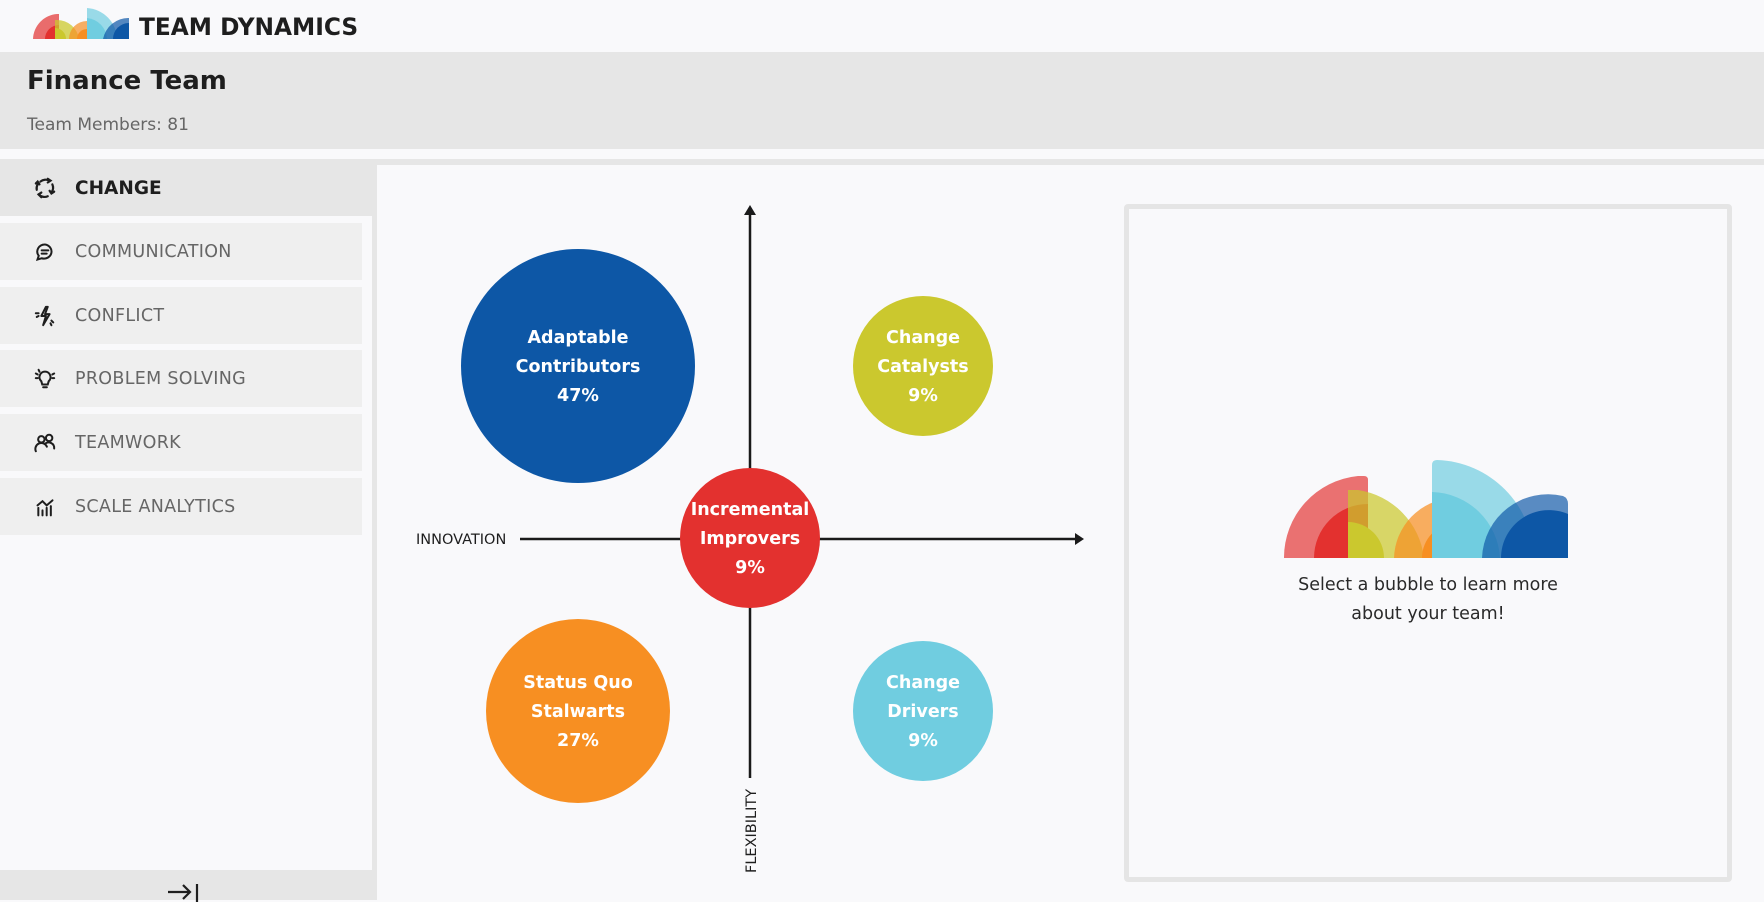  What do you see at coordinates (882, 100) in the screenshot?
I see `team-header: Finance Team Team Members: 81` at bounding box center [882, 100].